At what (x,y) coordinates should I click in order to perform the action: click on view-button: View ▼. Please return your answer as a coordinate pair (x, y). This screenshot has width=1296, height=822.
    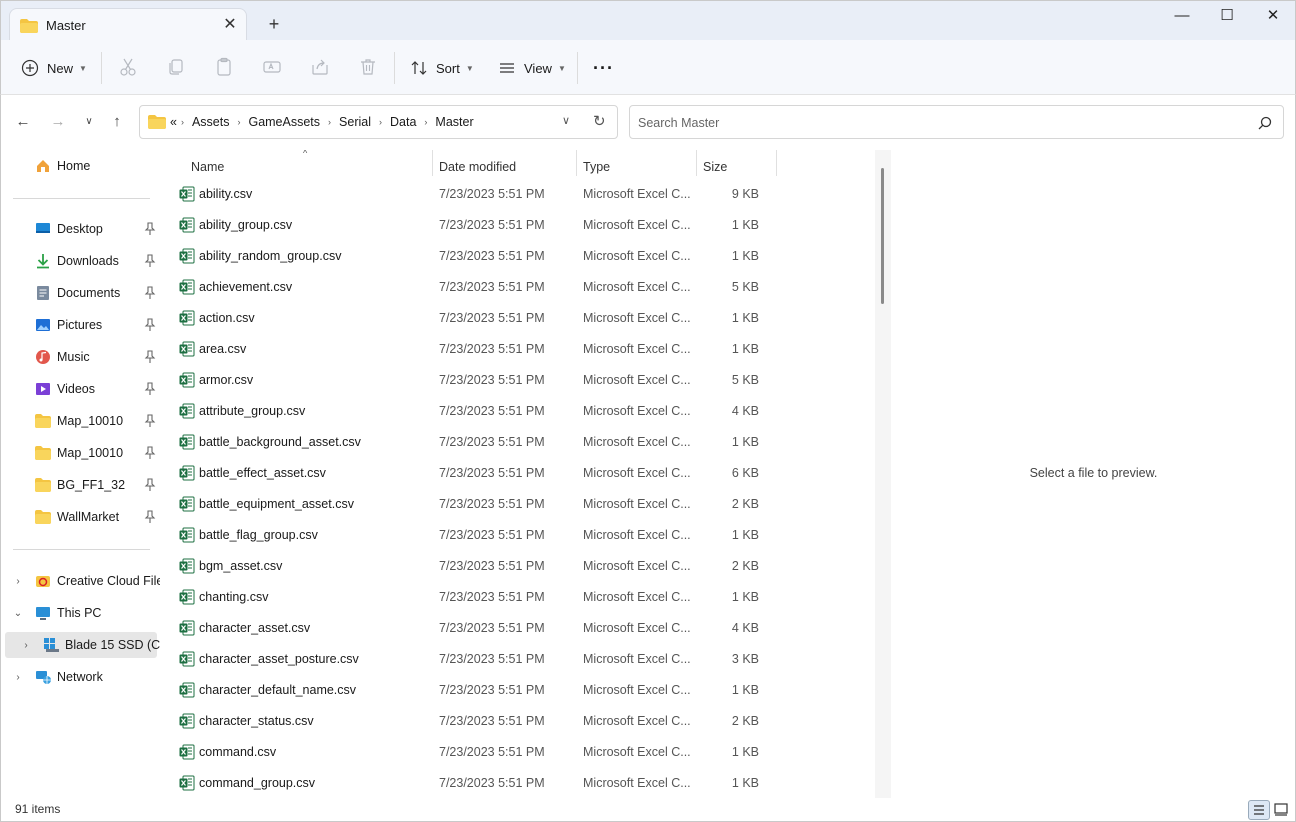
    Looking at the image, I should click on (532, 68).